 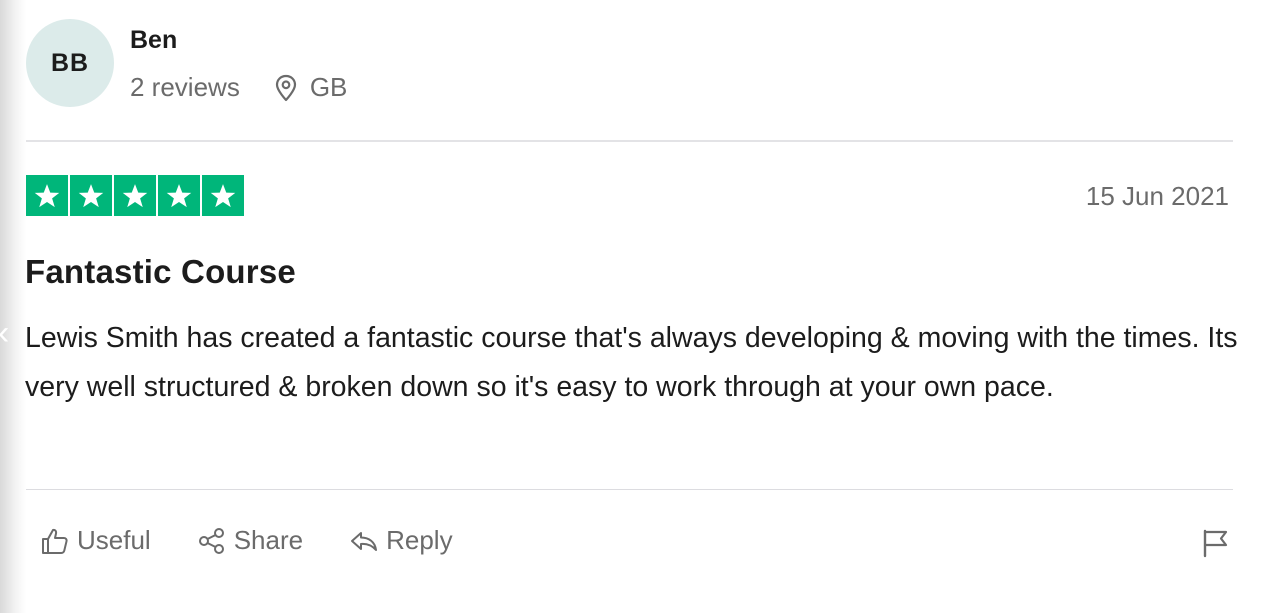 I want to click on thumbs-up-icon, so click(x=55, y=541).